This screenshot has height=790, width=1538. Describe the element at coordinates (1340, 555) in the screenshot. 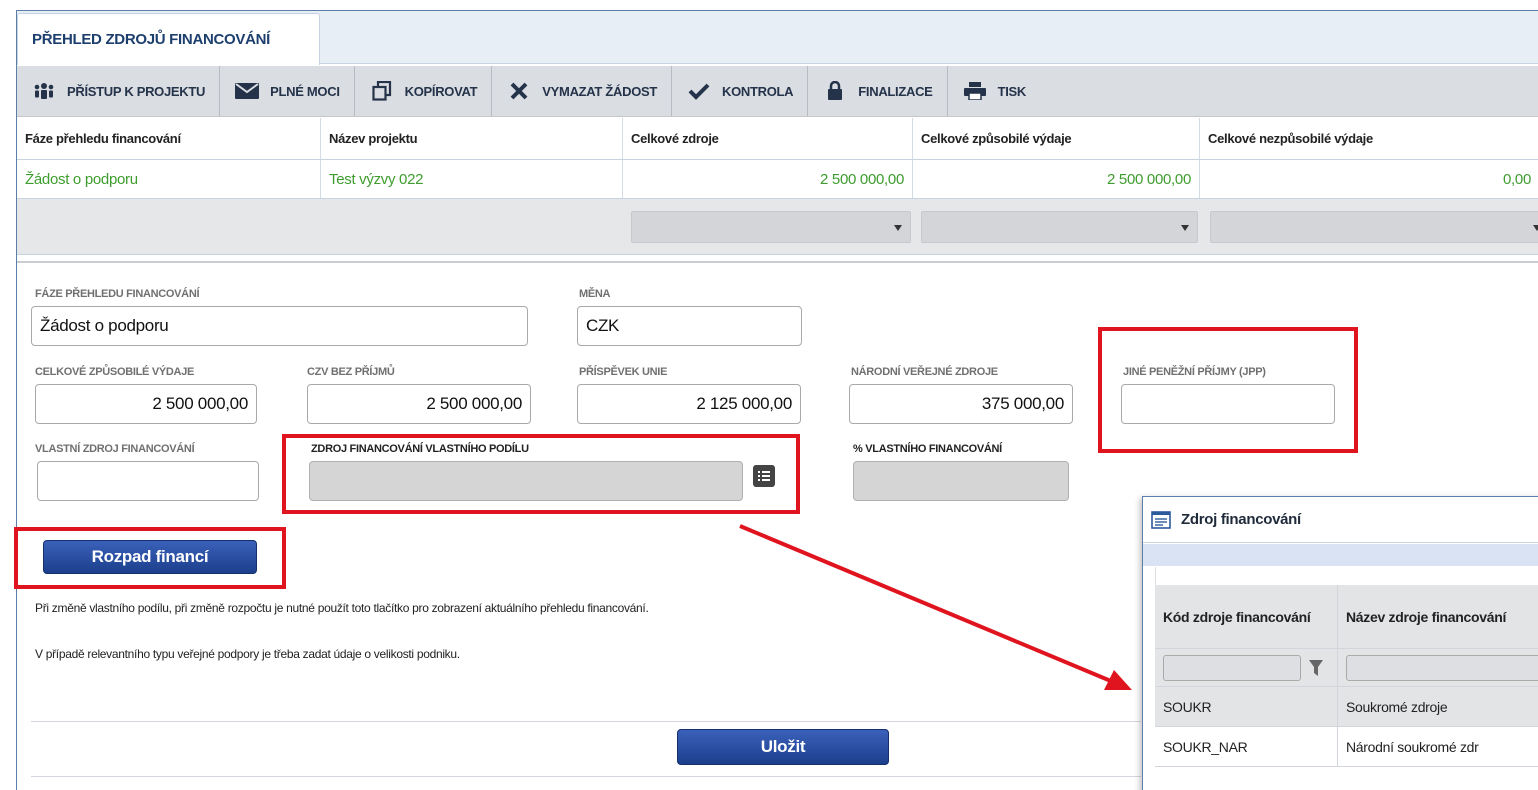

I see `dialog-band` at that location.